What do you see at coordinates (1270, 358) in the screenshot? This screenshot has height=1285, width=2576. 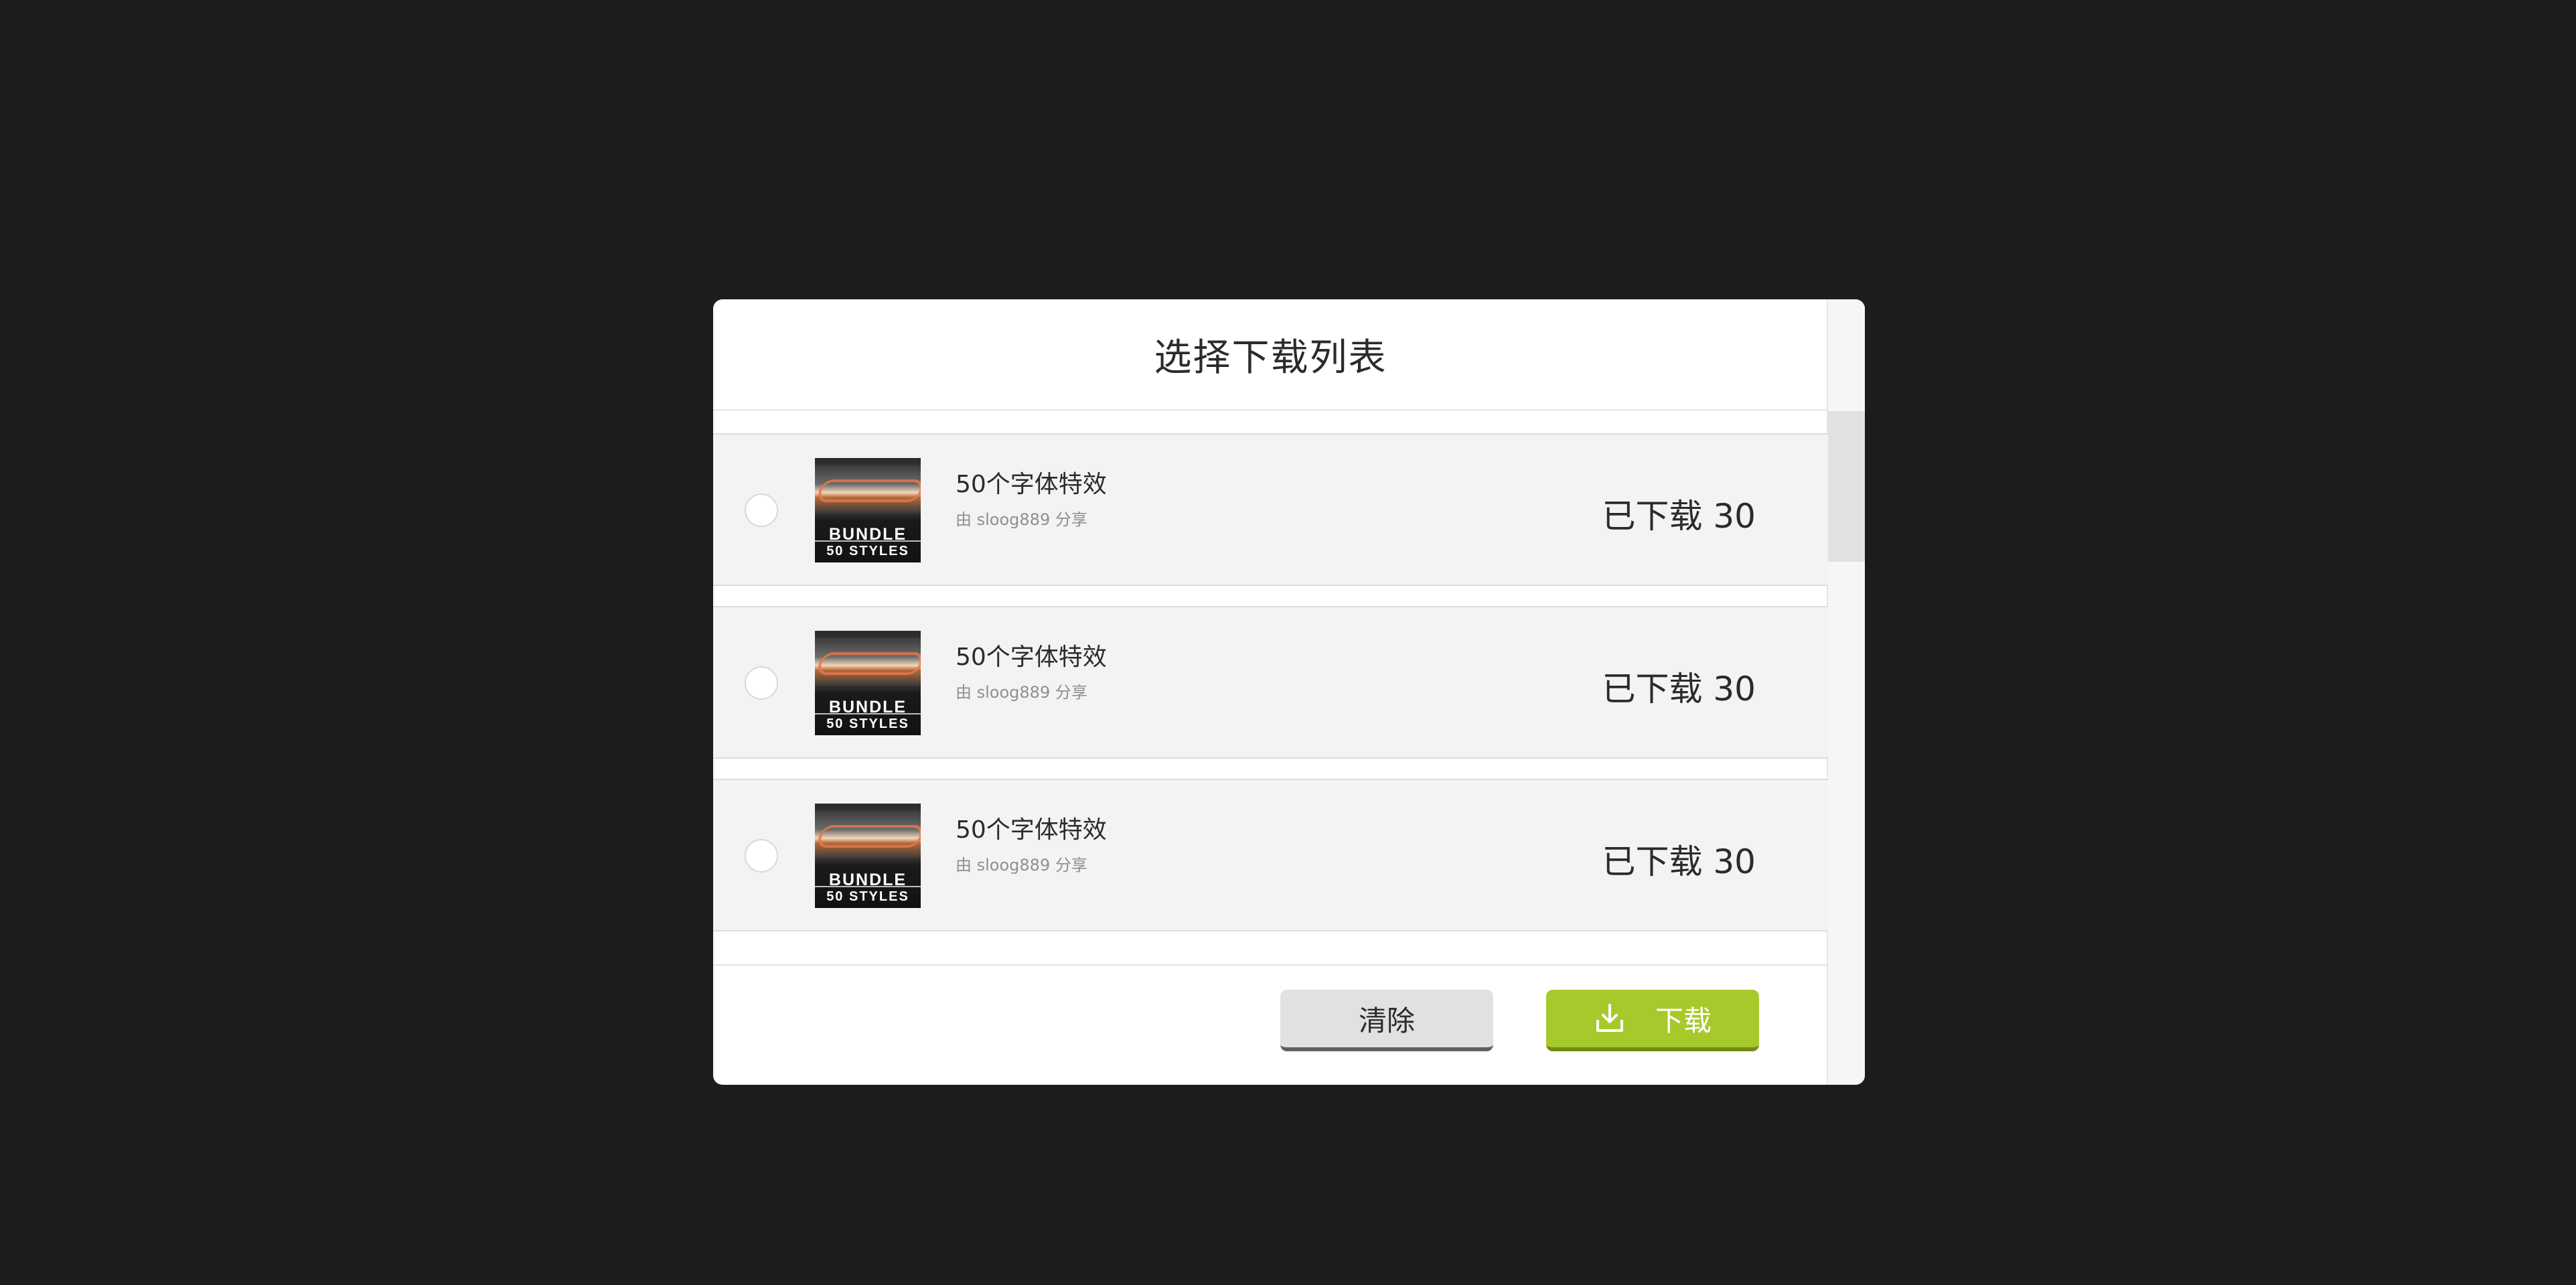 I see `dialog-title: 选择下载列表` at bounding box center [1270, 358].